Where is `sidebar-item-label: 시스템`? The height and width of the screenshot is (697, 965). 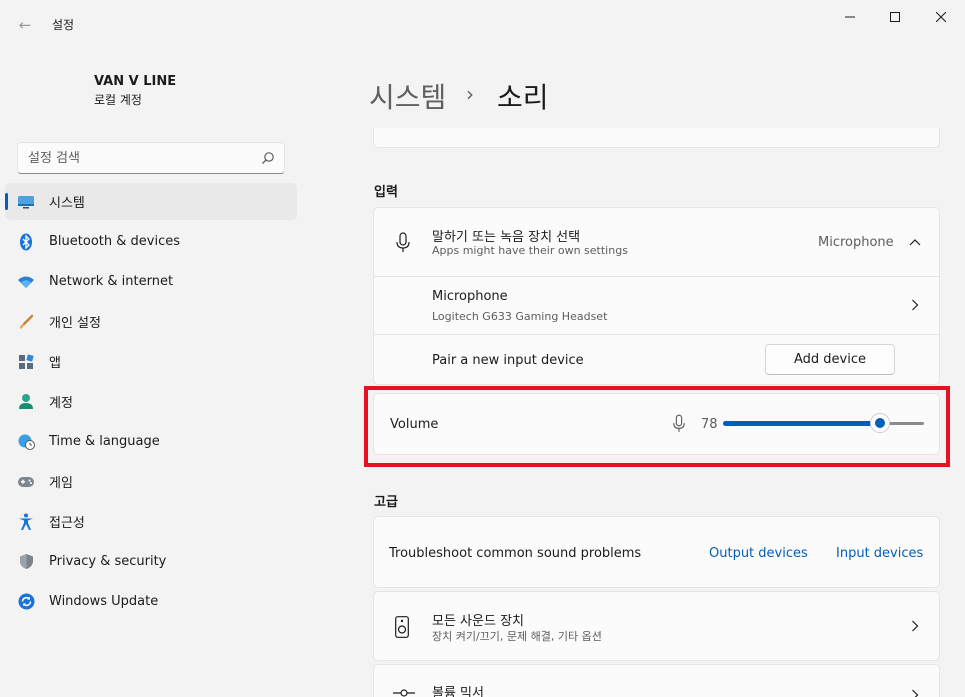
sidebar-item-label: 시스템 is located at coordinates (67, 203).